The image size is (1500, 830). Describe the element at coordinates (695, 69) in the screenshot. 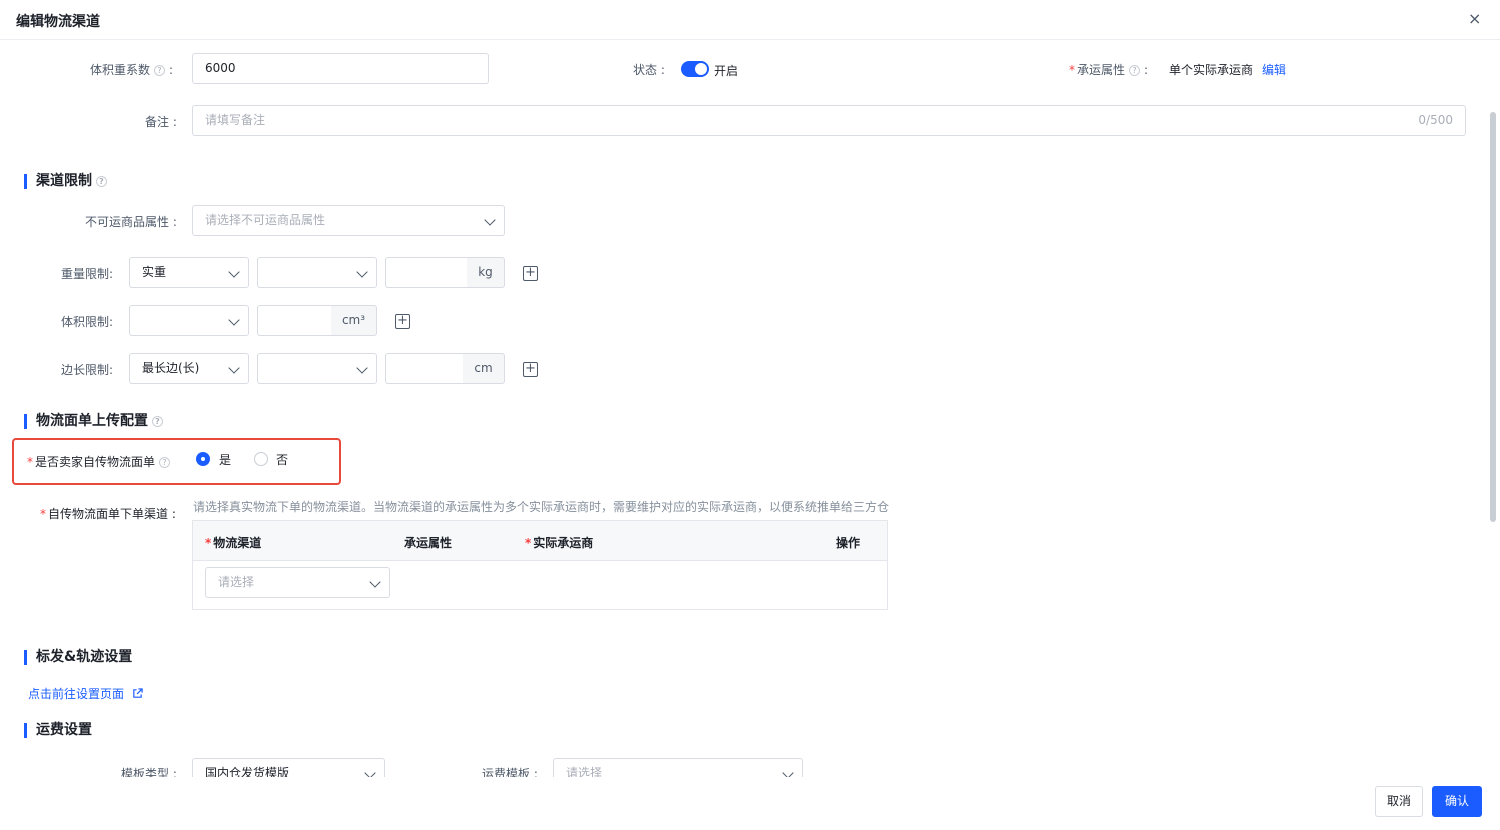

I see `status-toggle` at that location.